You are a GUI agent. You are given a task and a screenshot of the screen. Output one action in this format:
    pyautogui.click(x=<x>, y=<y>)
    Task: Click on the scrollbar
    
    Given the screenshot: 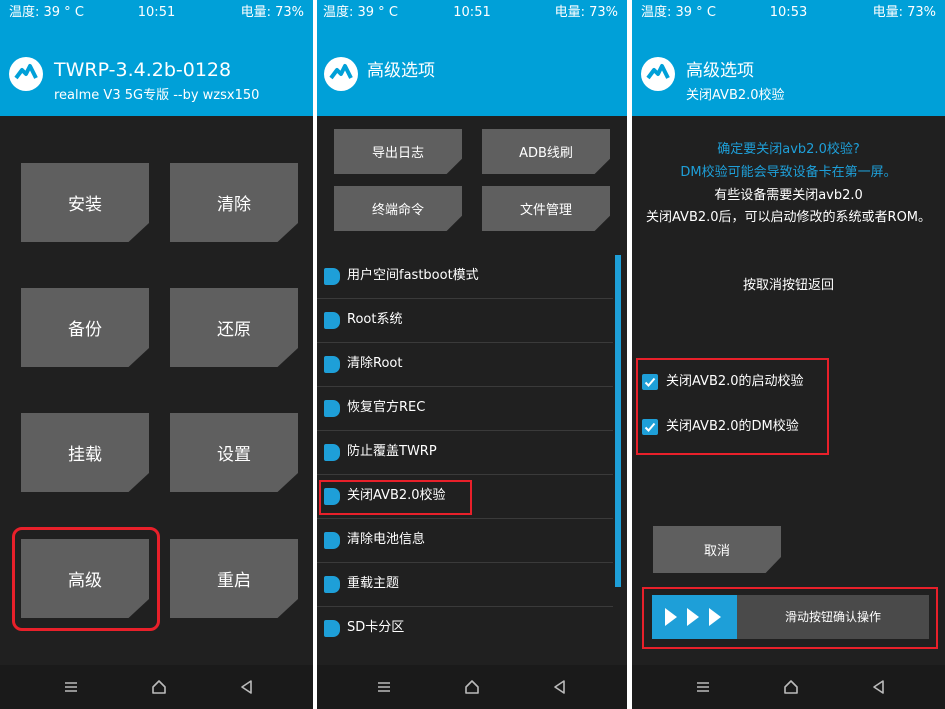 What is the action you would take?
    pyautogui.click(x=618, y=421)
    